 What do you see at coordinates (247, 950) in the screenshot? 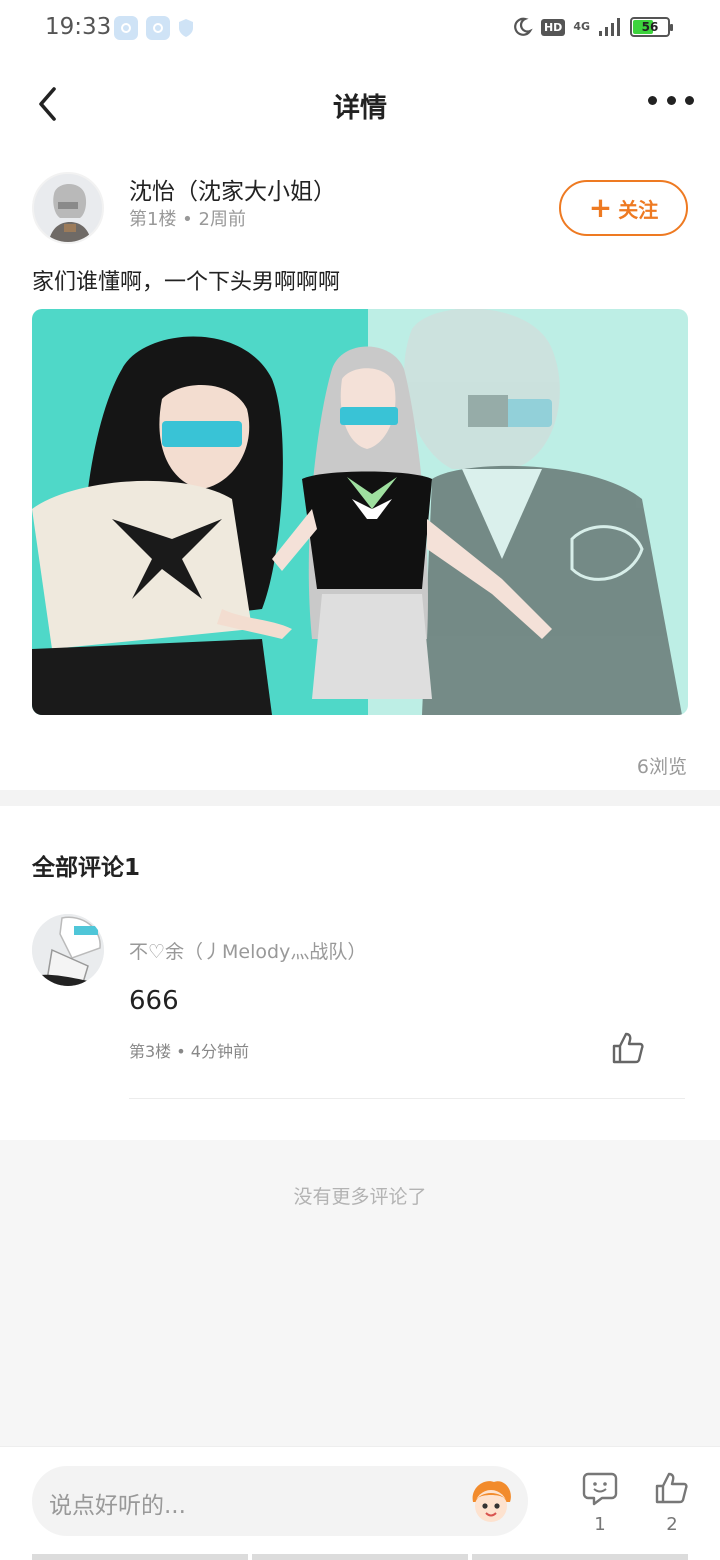
I see `comment-username: 不♡余（丿Melody灬战队）` at bounding box center [247, 950].